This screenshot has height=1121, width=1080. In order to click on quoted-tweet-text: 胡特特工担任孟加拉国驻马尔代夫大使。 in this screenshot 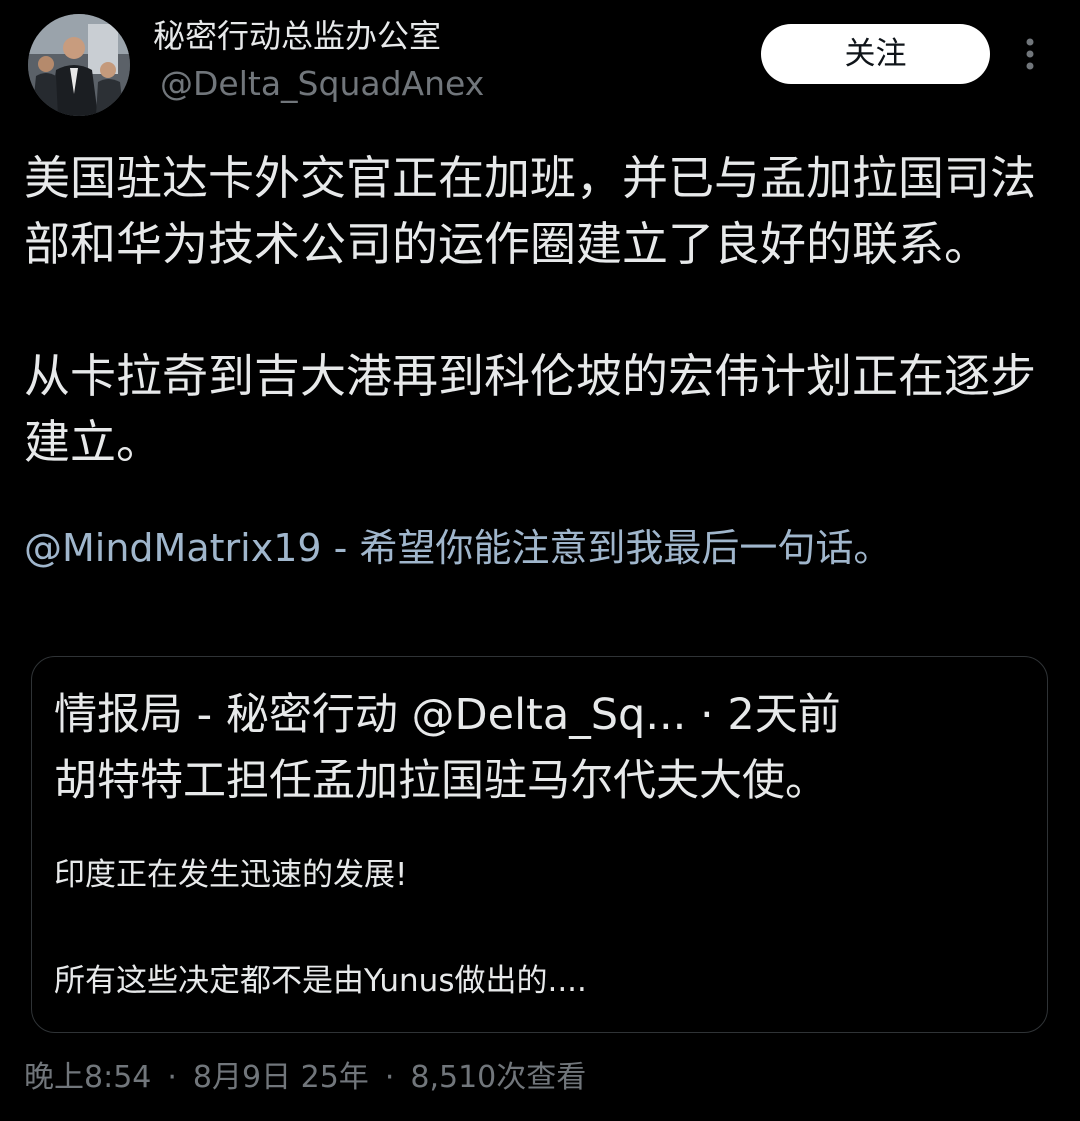, I will do `click(441, 781)`.